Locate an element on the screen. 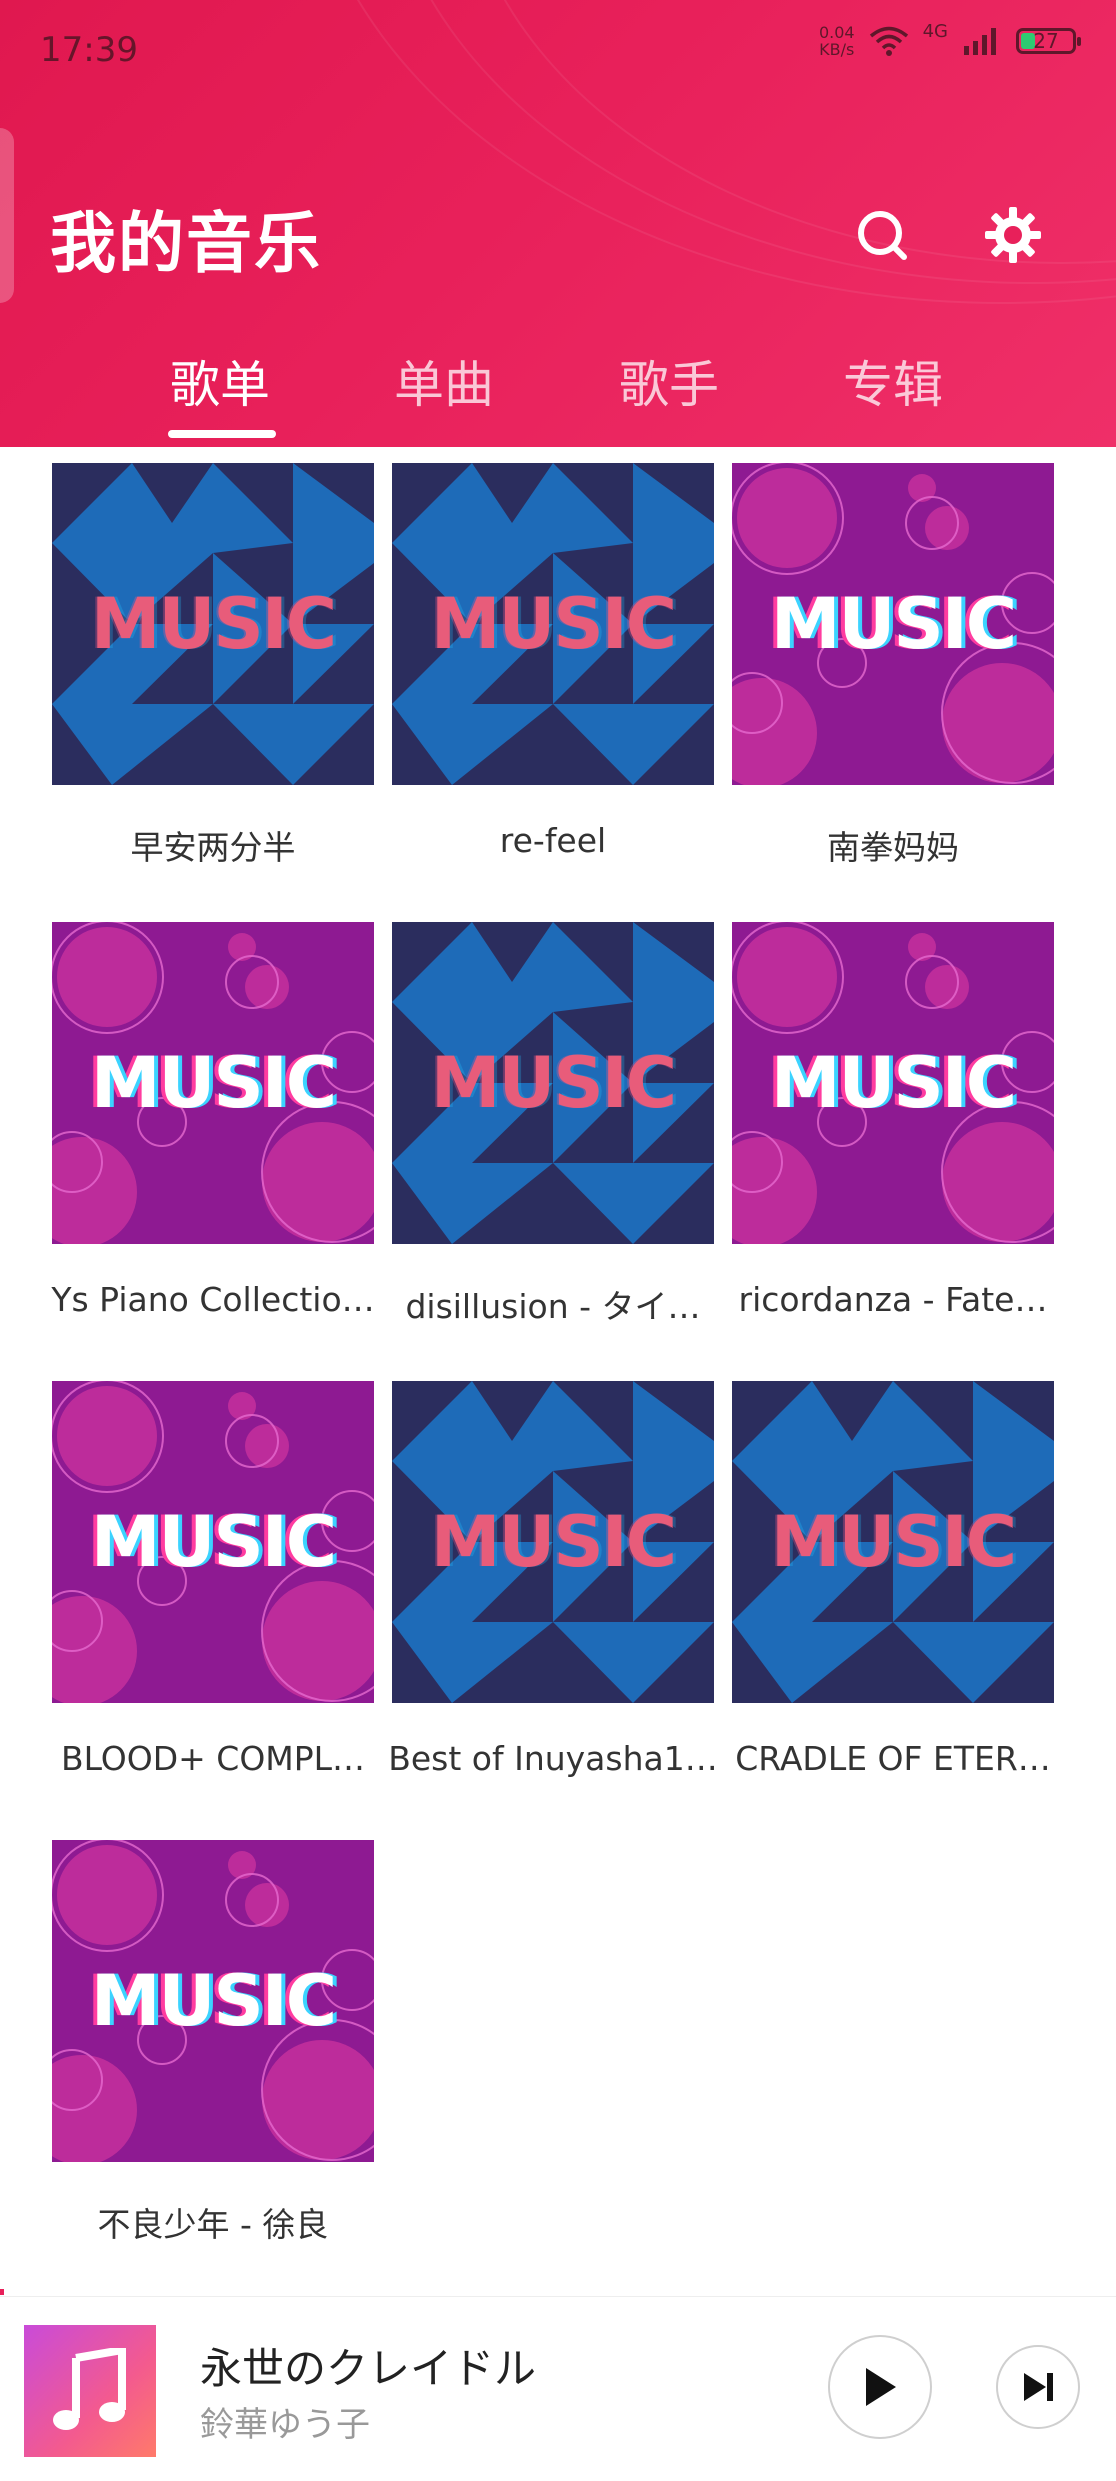  network-speed-unit: KB/s is located at coordinates (837, 49).